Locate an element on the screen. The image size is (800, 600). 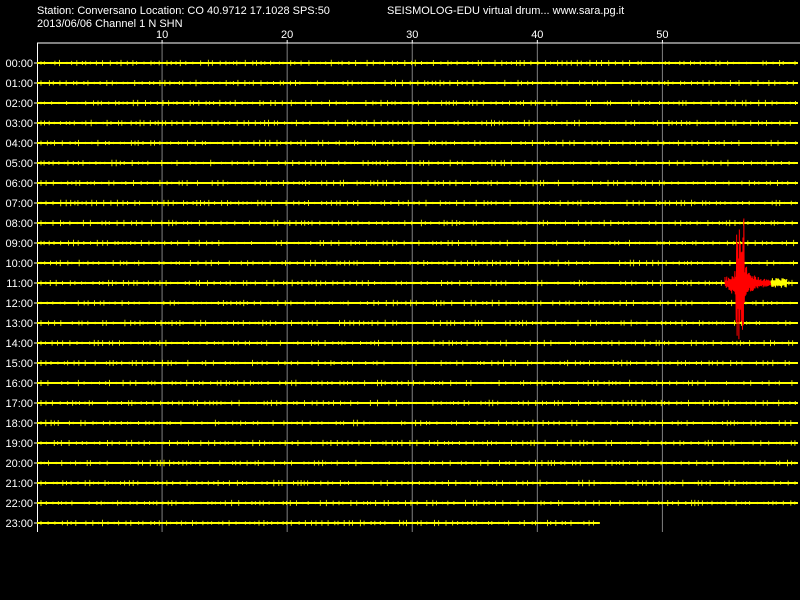
tick-label-50: 50 is located at coordinates (662, 35).